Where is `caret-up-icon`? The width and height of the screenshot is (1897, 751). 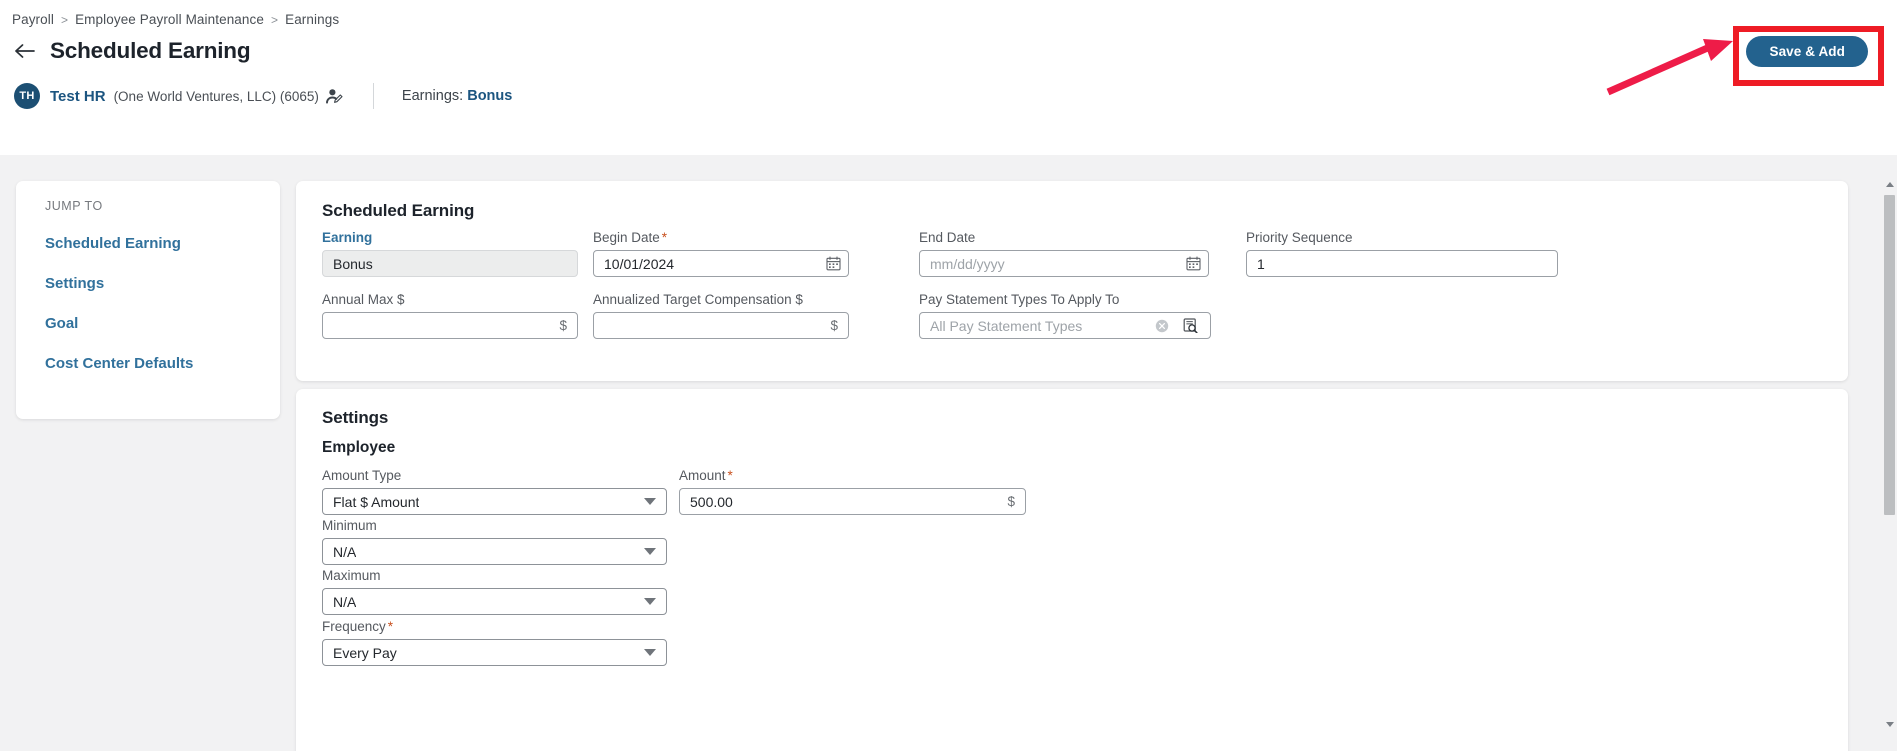
caret-up-icon is located at coordinates (1889, 184).